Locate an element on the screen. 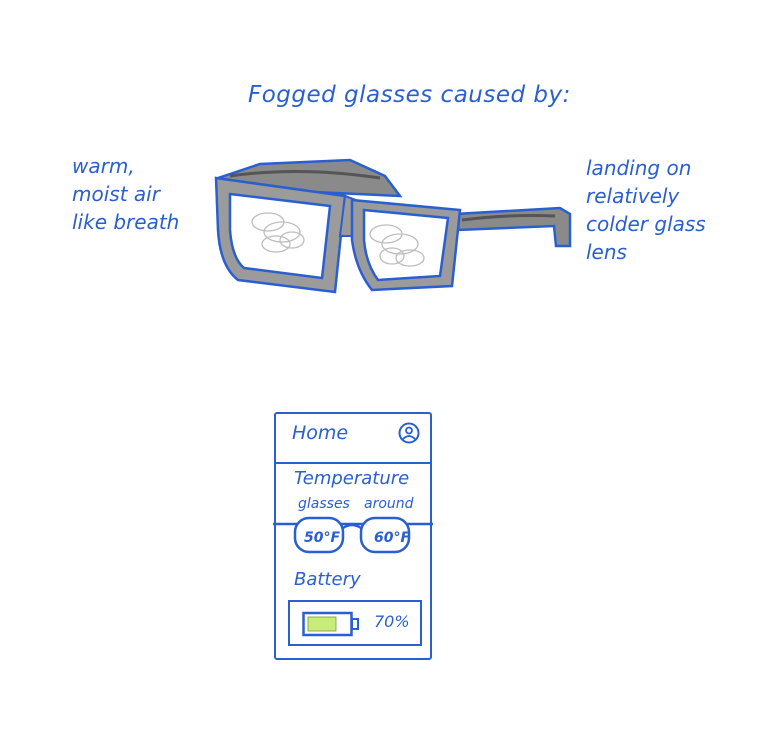  cause-note-left: warm, moist air like breath is located at coordinates (142, 194).